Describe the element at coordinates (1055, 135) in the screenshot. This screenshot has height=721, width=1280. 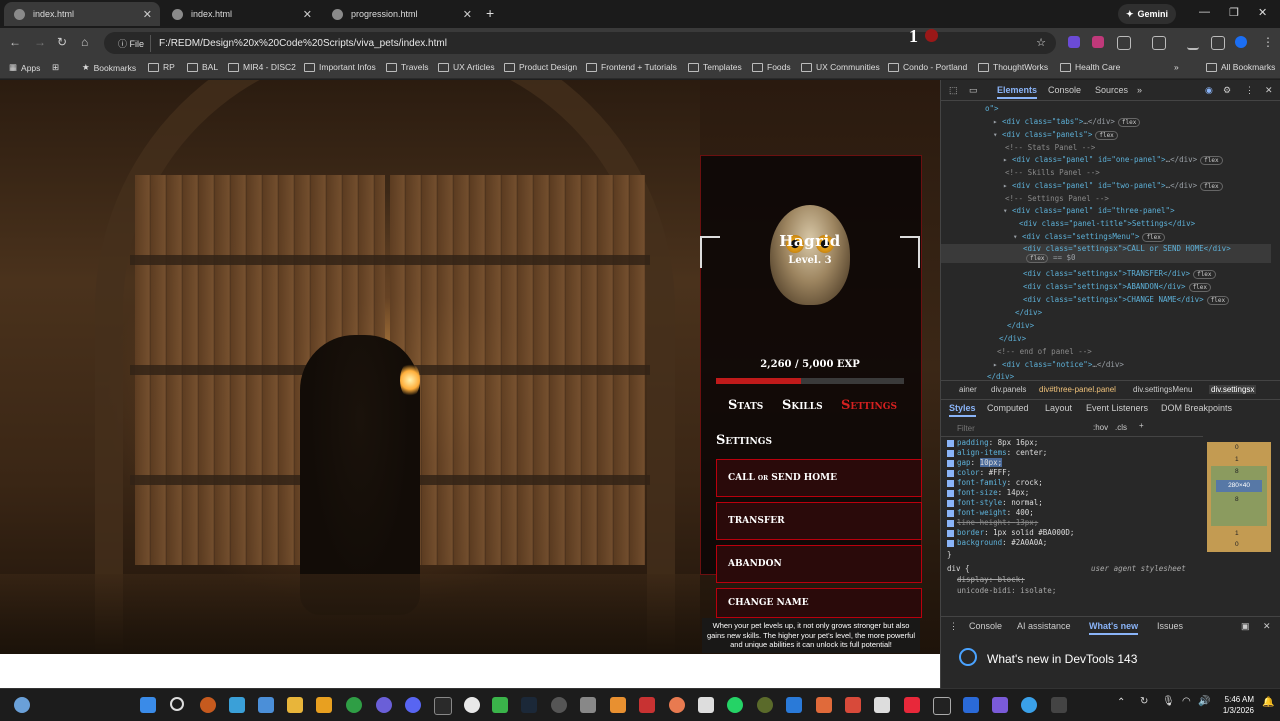
I see `dom-node: ▾ <div class="panels"> flex` at that location.